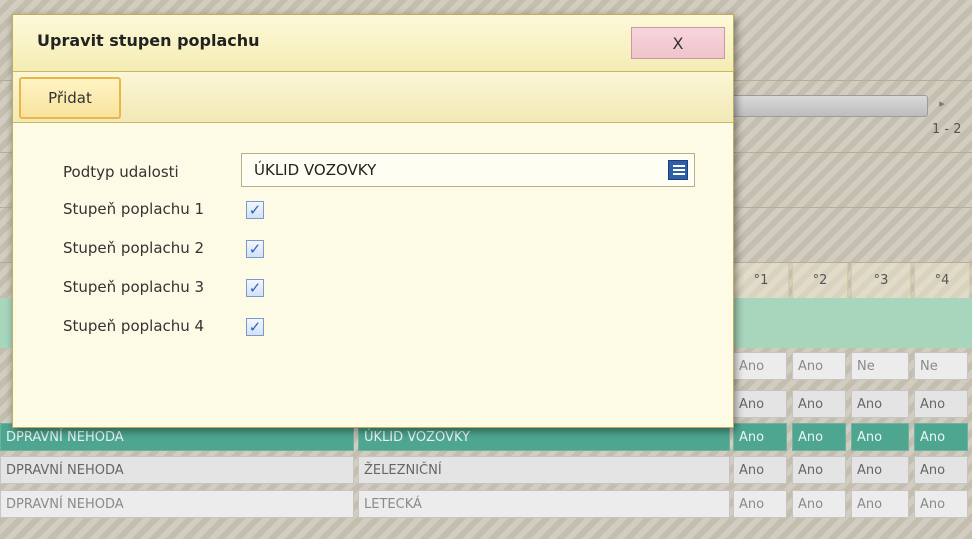 Image resolution: width=972 pixels, height=539 pixels. What do you see at coordinates (134, 248) in the screenshot?
I see `alarm-level-2-label: Stupeň poplachu 2` at bounding box center [134, 248].